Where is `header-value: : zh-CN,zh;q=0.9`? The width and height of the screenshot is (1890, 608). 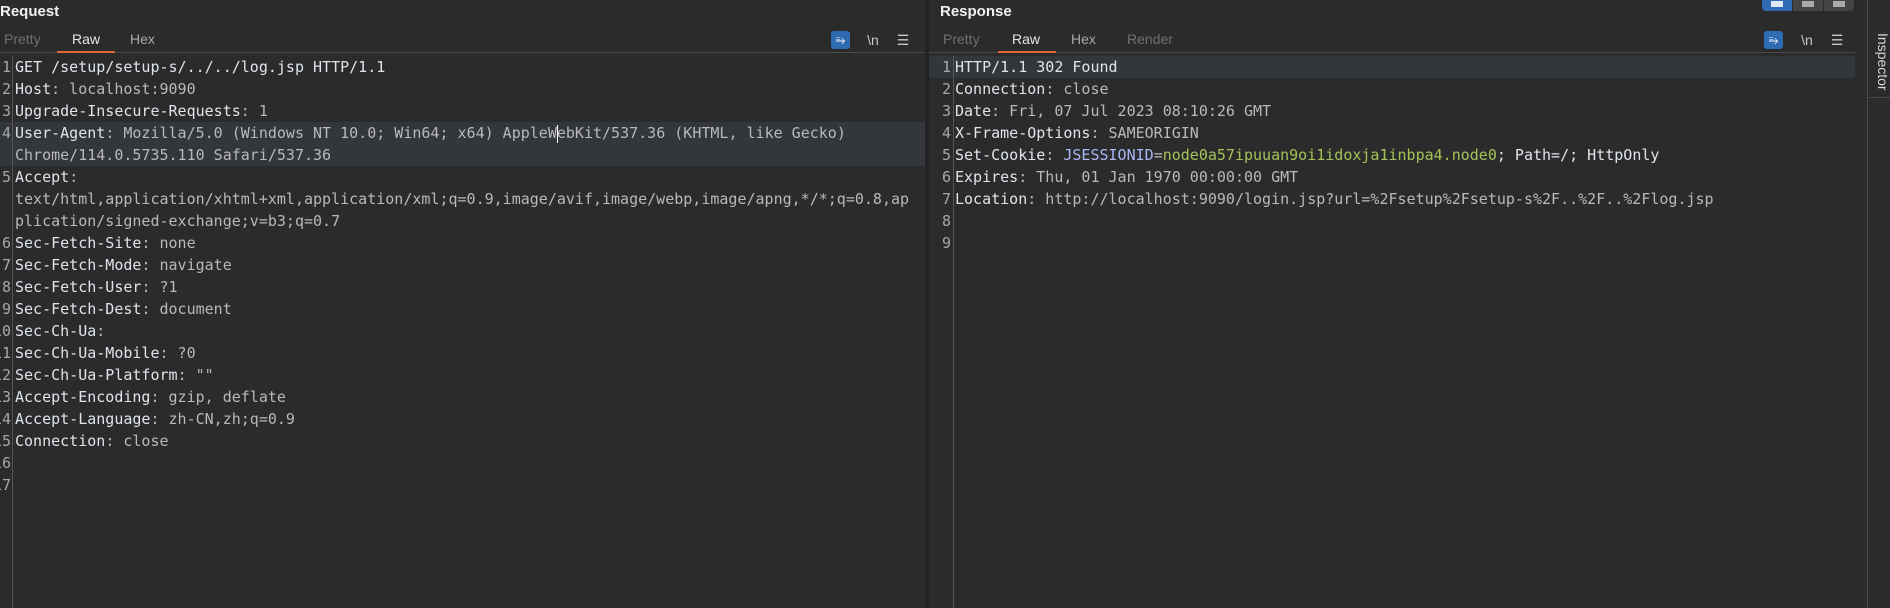 header-value: : zh-CN,zh;q=0.9 is located at coordinates (222, 419).